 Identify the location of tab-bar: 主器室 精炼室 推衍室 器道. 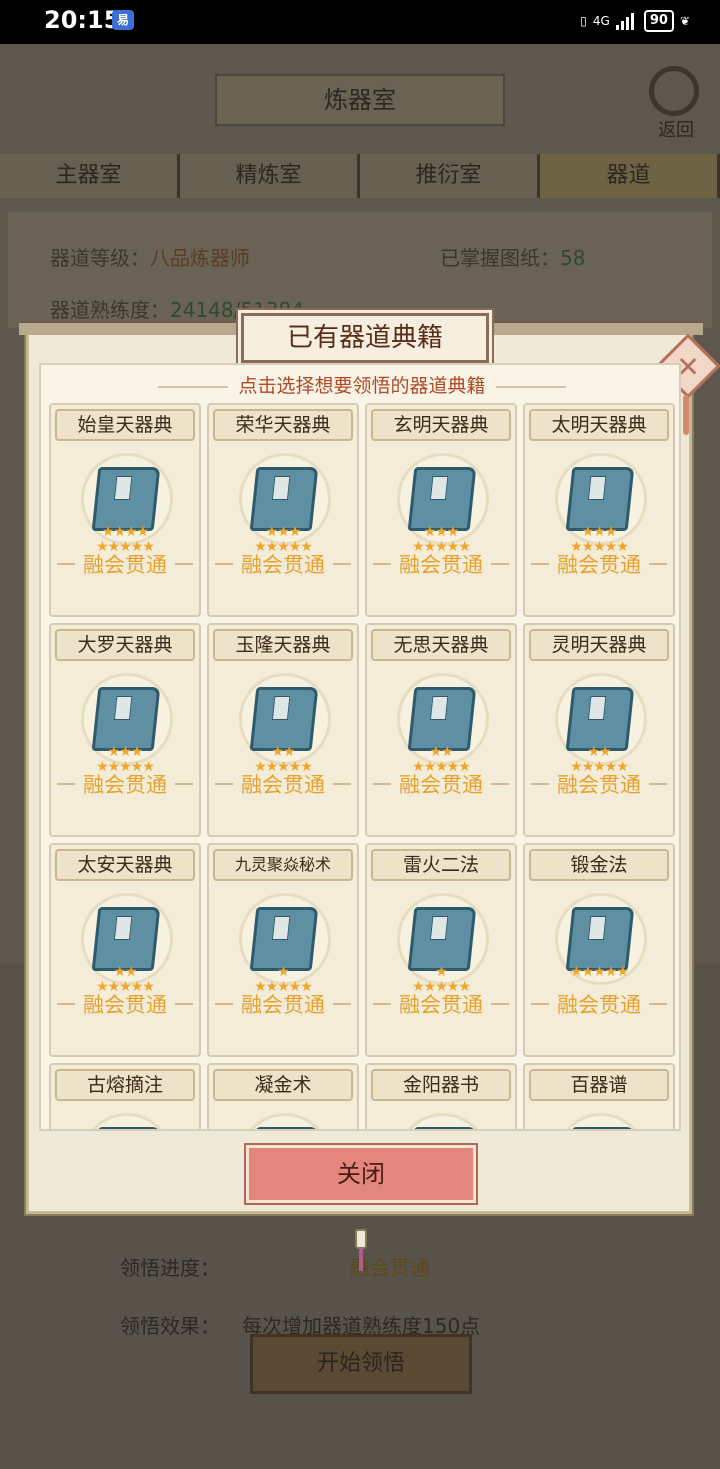
(360, 176).